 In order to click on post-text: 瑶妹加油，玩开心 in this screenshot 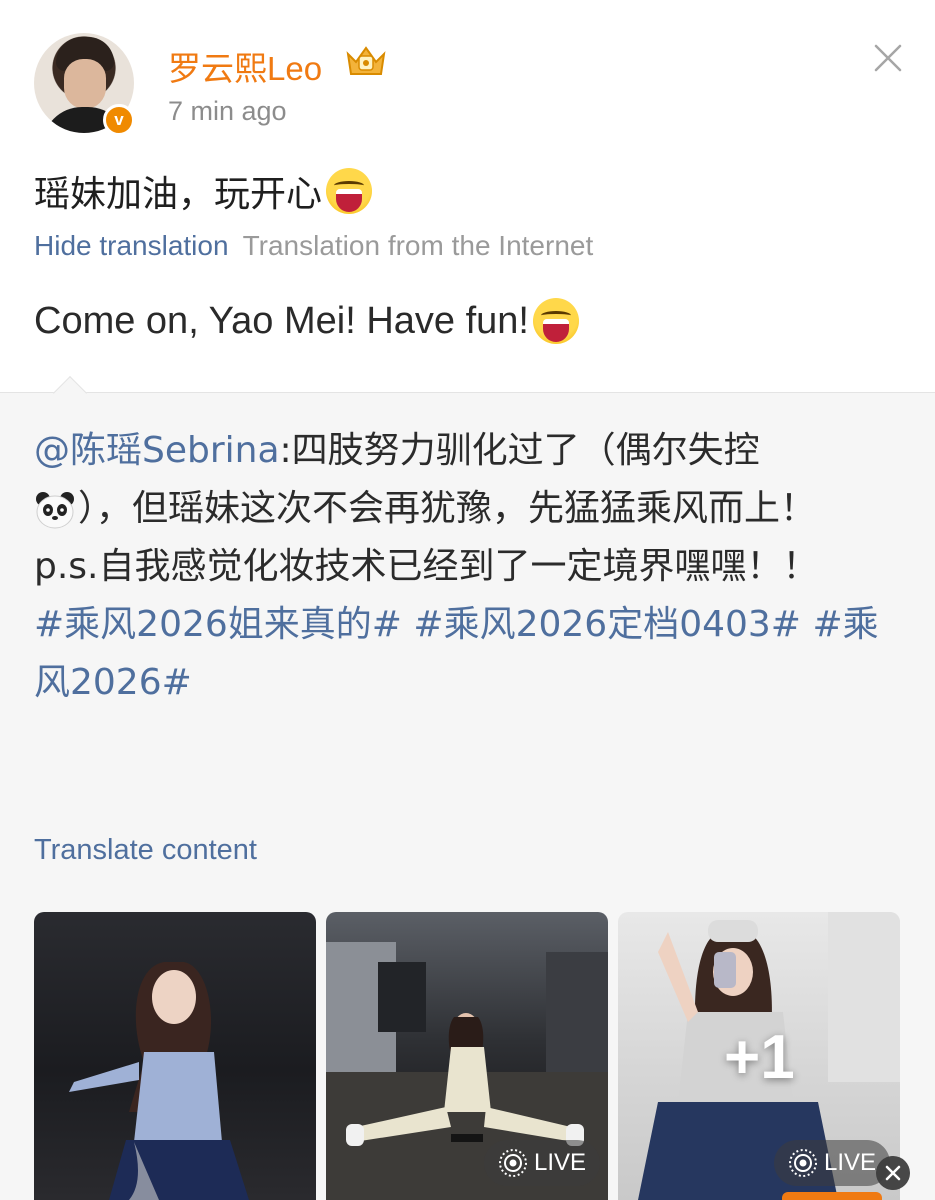, I will do `click(203, 191)`.